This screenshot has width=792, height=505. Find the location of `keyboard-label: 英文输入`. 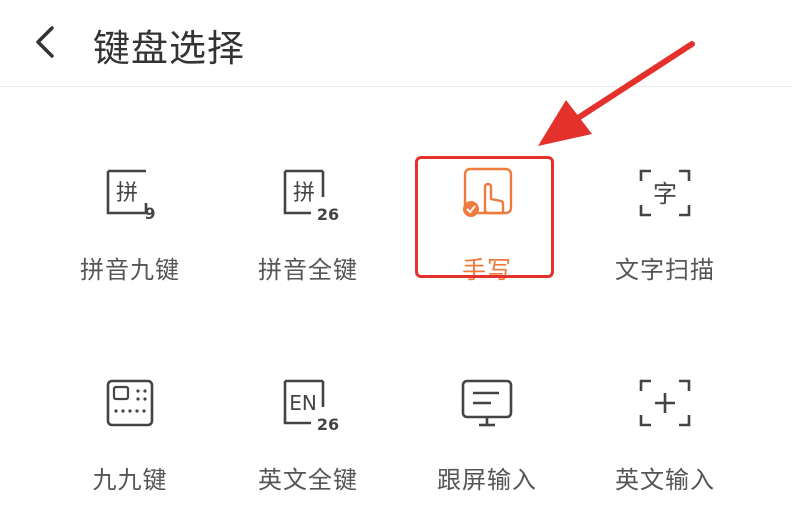

keyboard-label: 英文输入 is located at coordinates (665, 480).